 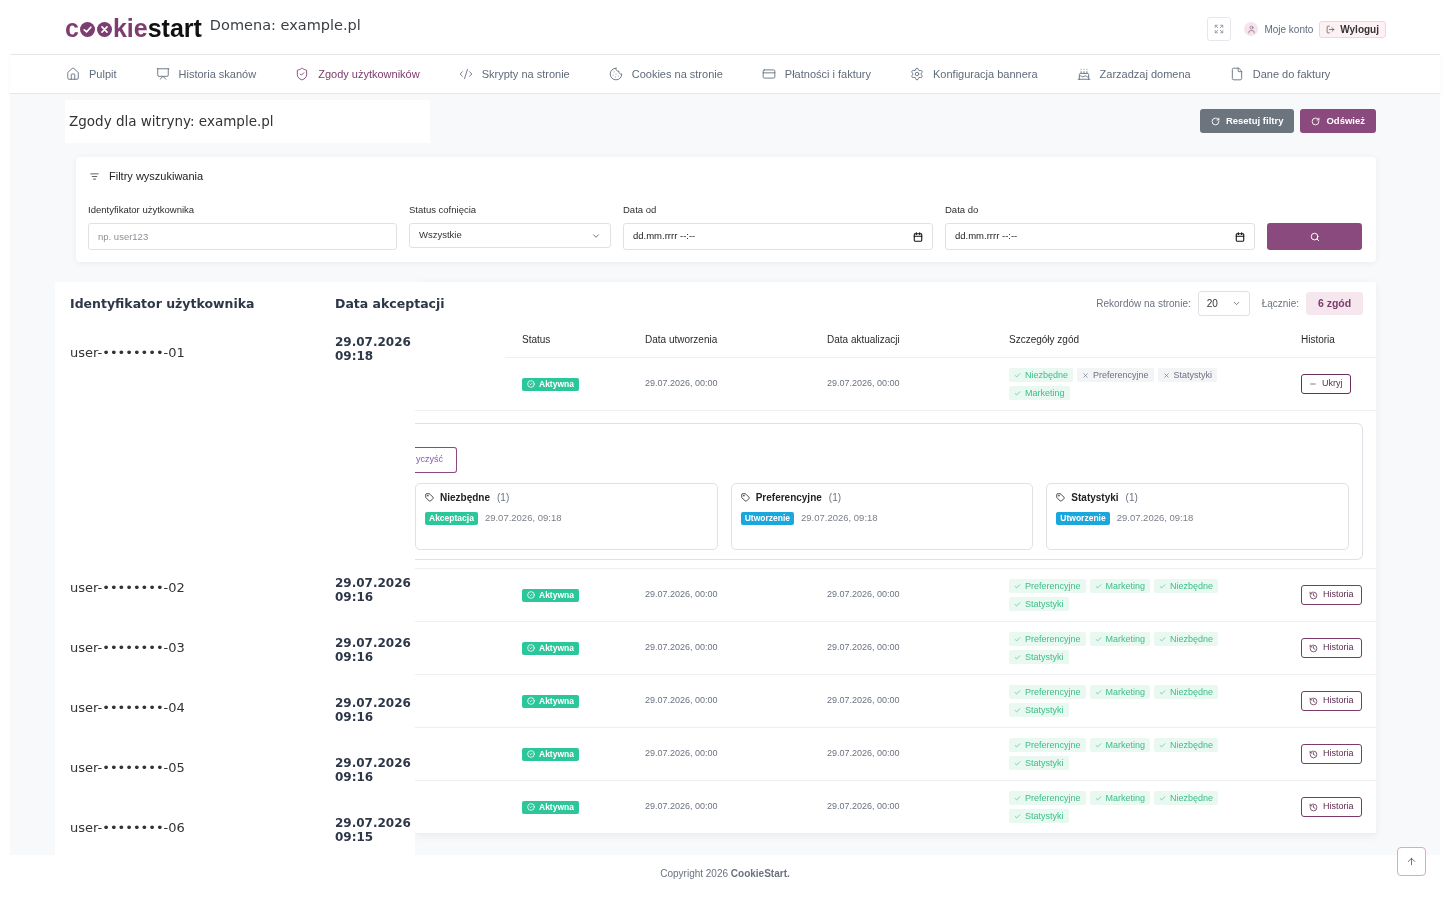 I want to click on arrow-up-icon, so click(x=1411, y=861).